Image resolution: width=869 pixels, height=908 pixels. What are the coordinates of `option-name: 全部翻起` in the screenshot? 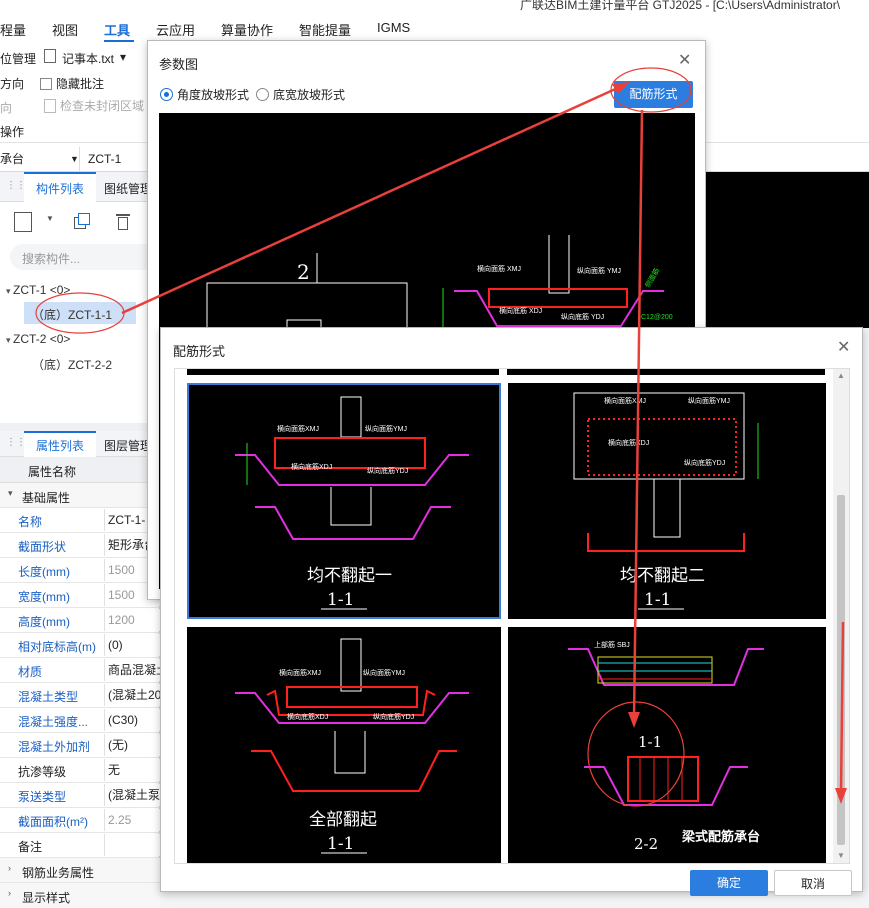 It's located at (343, 820).